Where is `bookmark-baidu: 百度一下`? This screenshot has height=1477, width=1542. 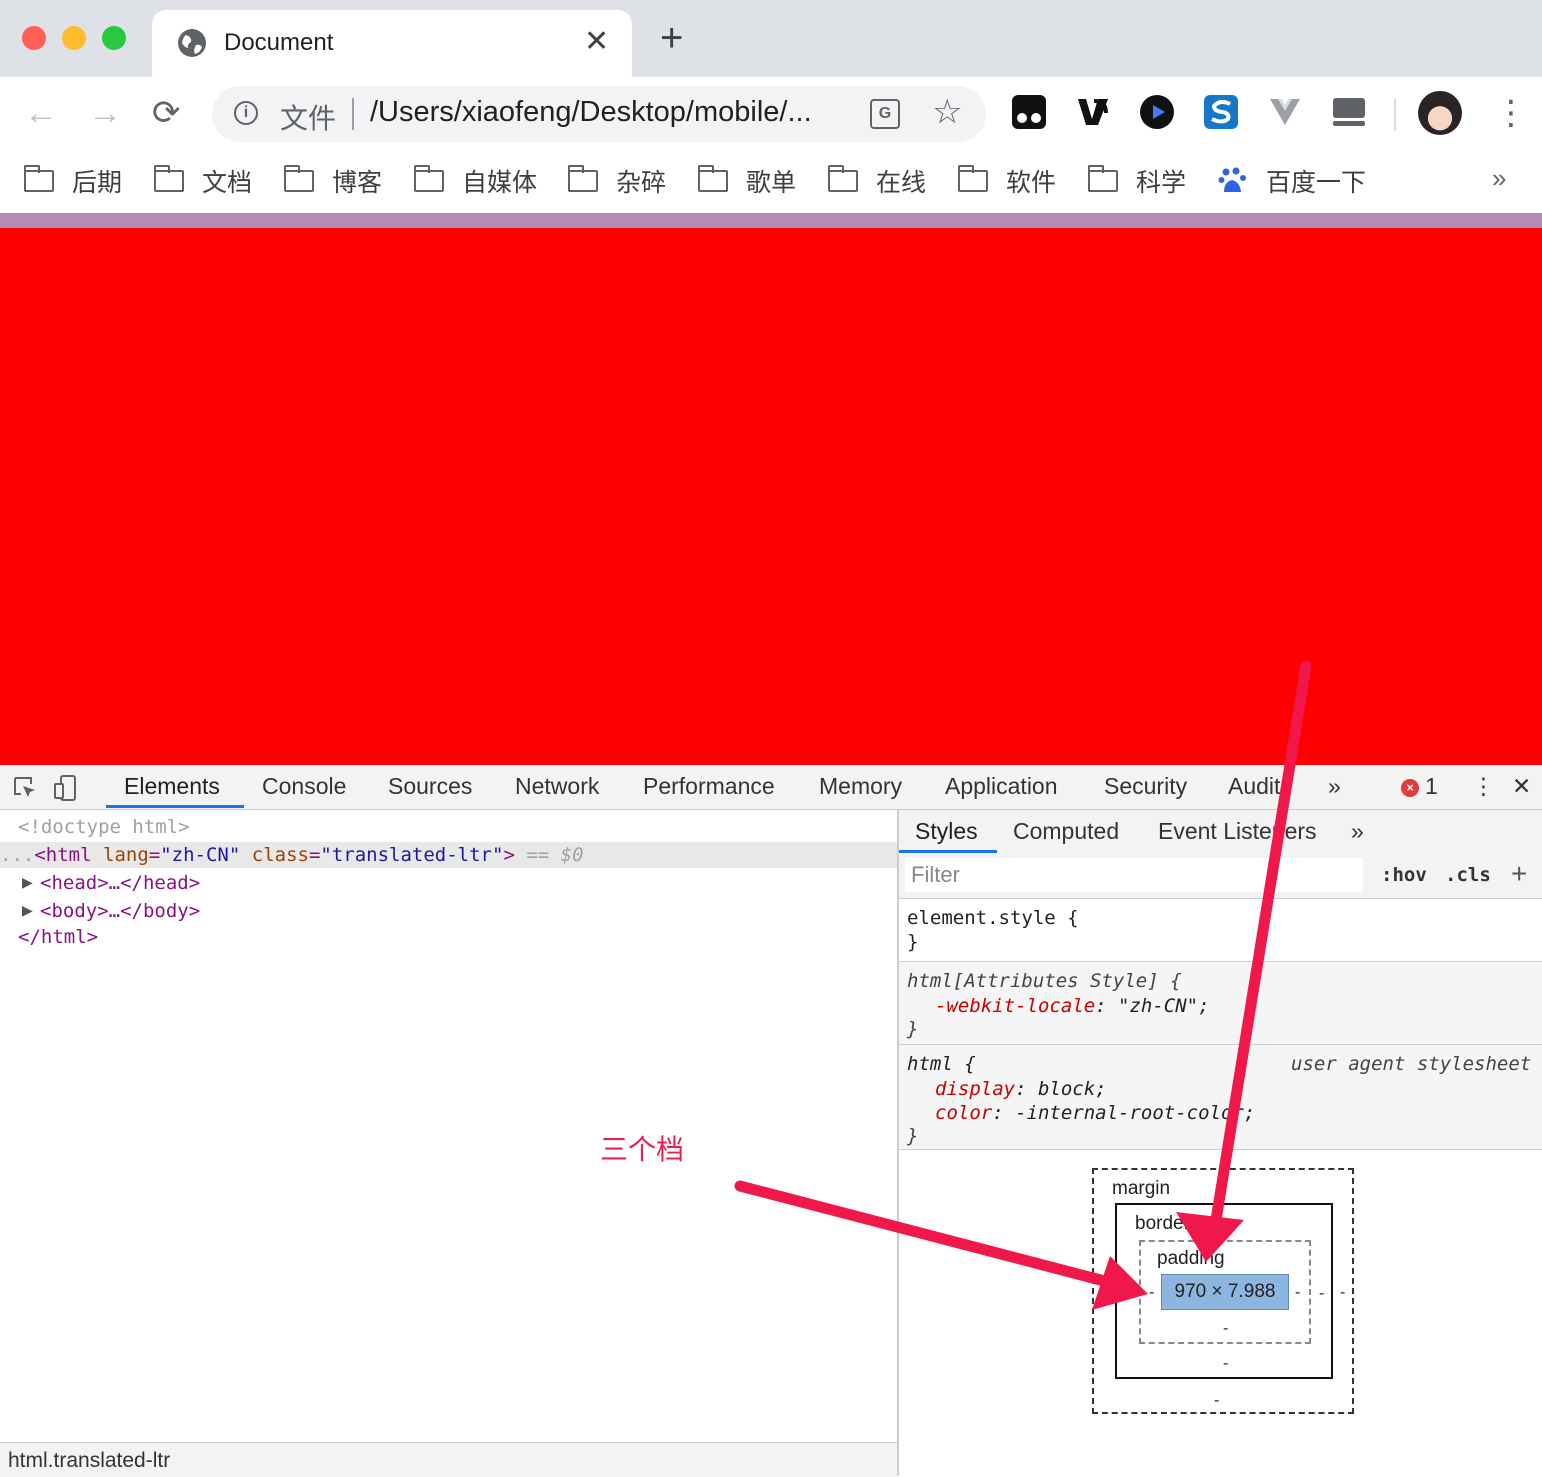 bookmark-baidu: 百度一下 is located at coordinates (1292, 181).